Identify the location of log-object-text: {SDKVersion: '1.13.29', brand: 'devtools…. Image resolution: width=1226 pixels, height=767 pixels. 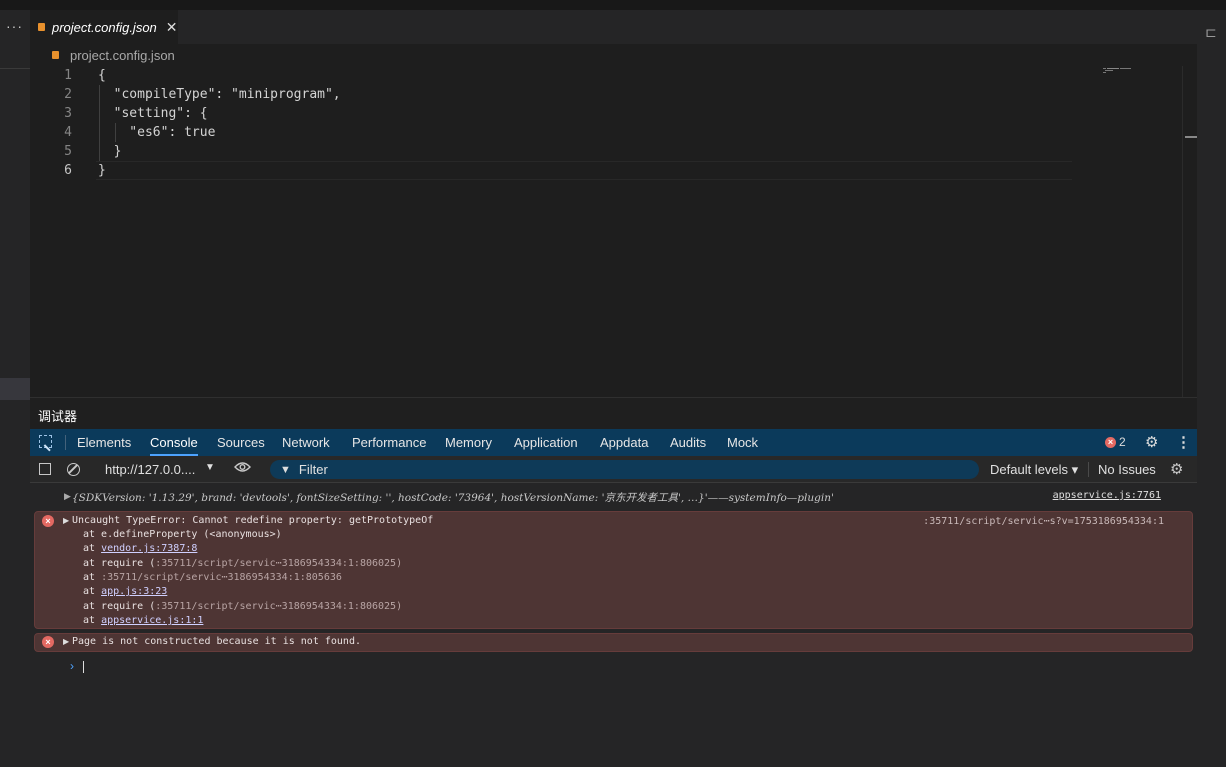
(453, 498).